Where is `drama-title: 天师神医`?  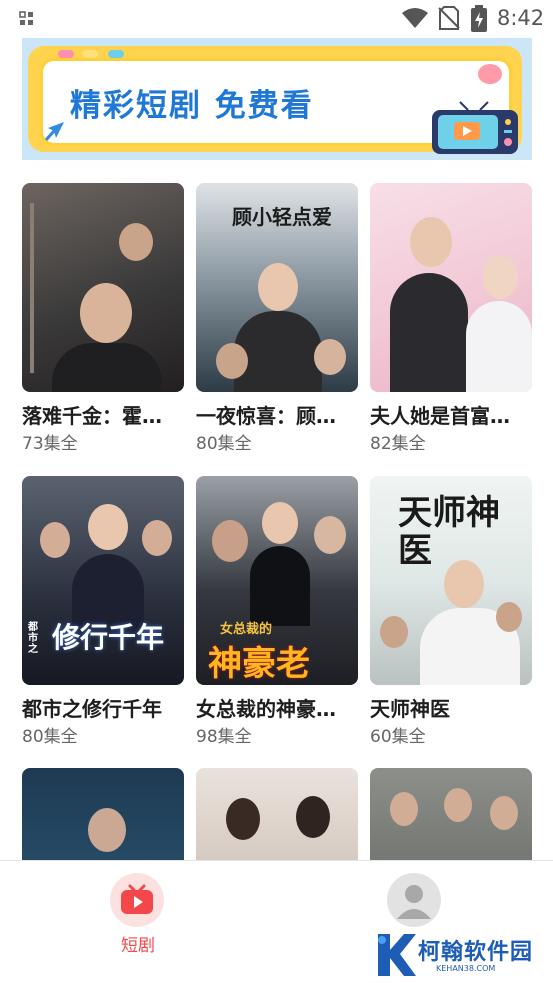
drama-title: 天师神医 is located at coordinates (451, 709).